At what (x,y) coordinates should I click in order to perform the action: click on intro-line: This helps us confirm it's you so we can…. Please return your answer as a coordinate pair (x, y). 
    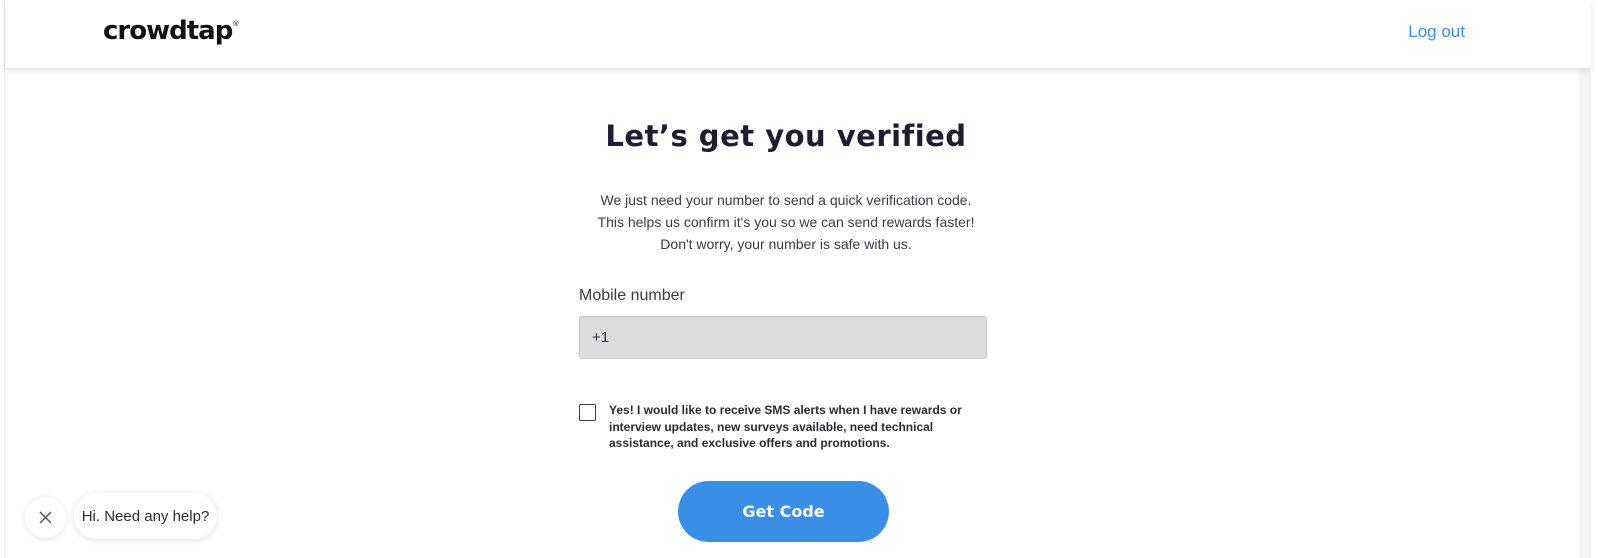
    Looking at the image, I should click on (786, 222).